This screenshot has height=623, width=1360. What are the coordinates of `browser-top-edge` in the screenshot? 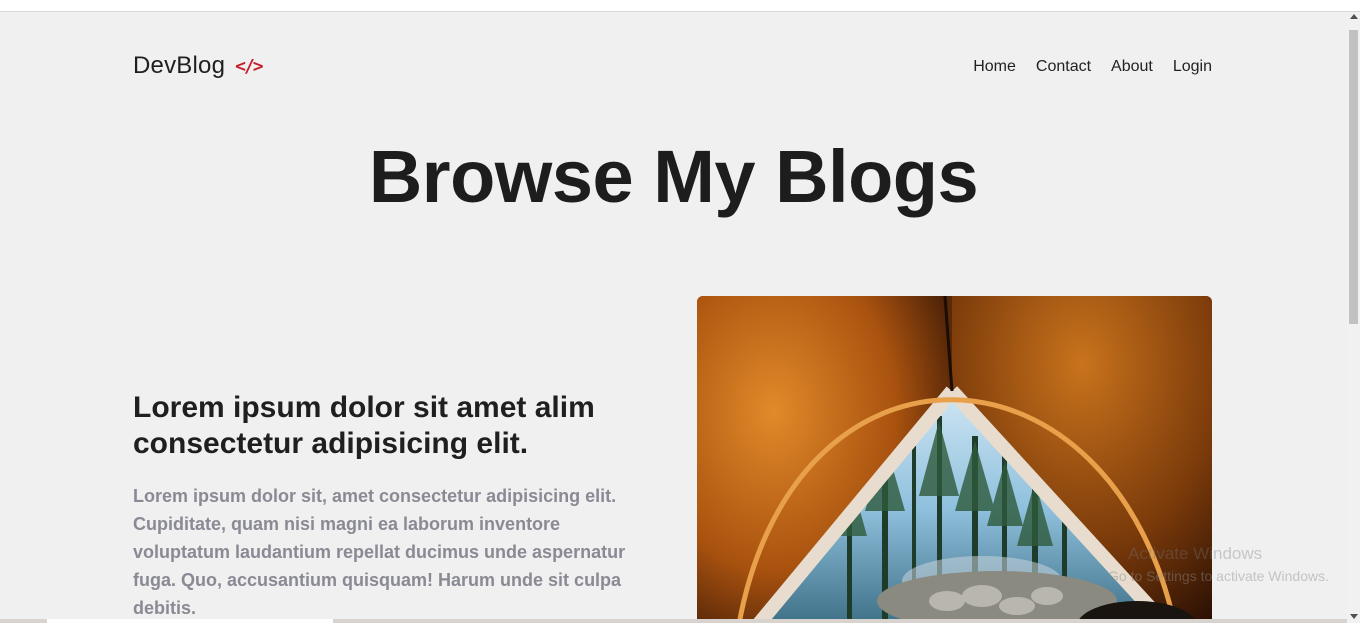 It's located at (680, 6).